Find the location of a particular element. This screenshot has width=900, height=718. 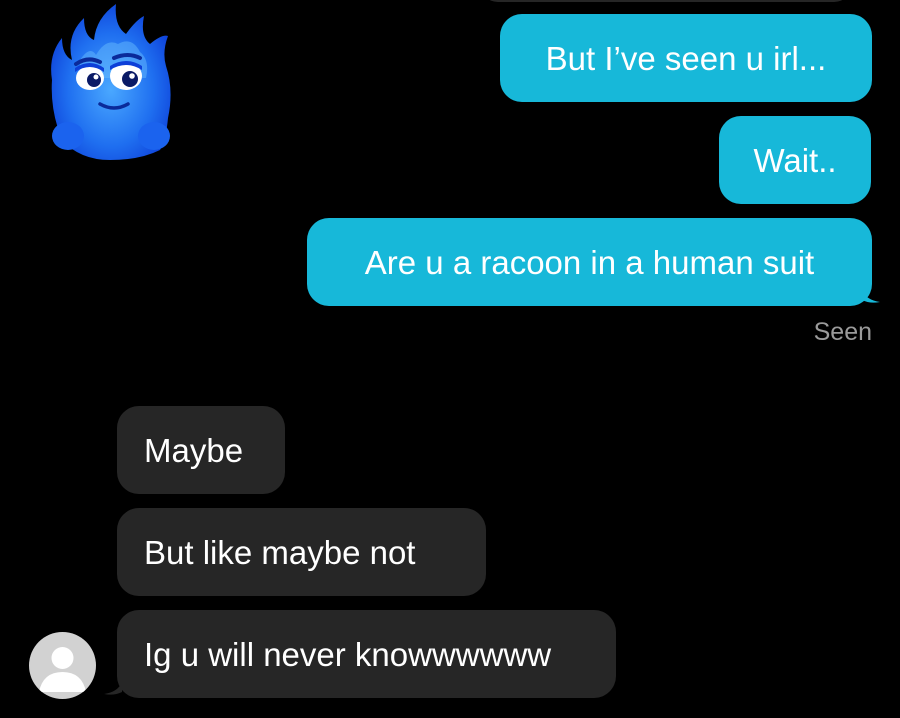

message-text: Ig u will never knowwwwww is located at coordinates (348, 654).